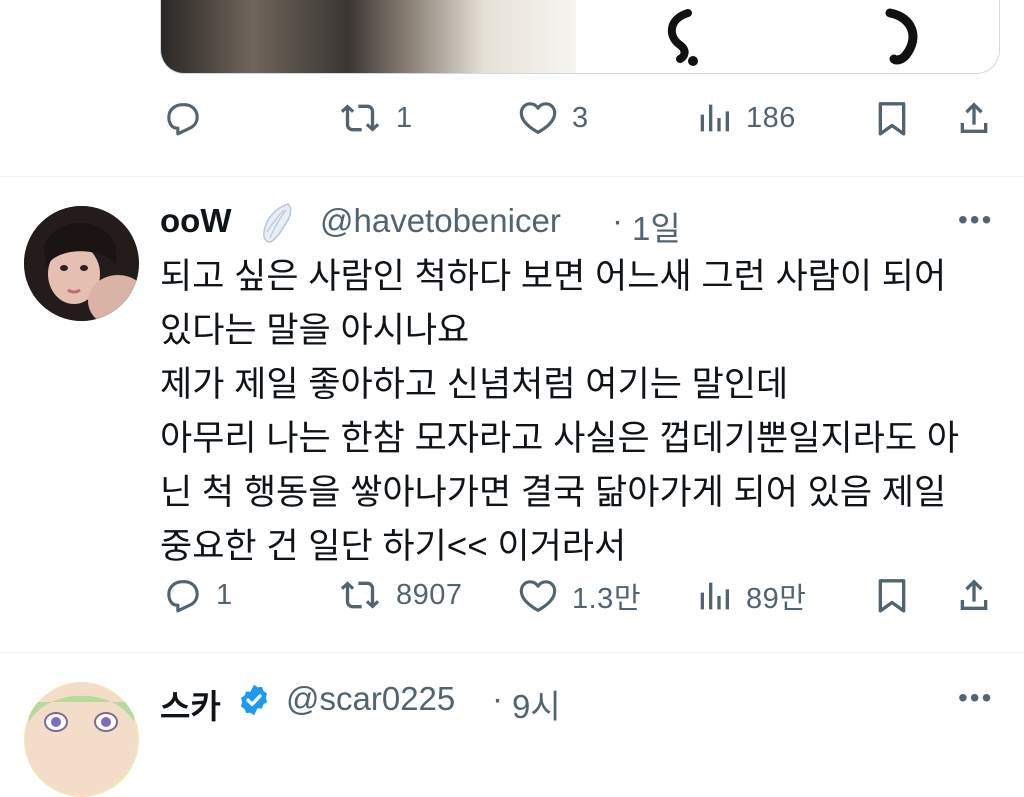 The image size is (1024, 797). I want to click on reply-button, so click(189, 118).